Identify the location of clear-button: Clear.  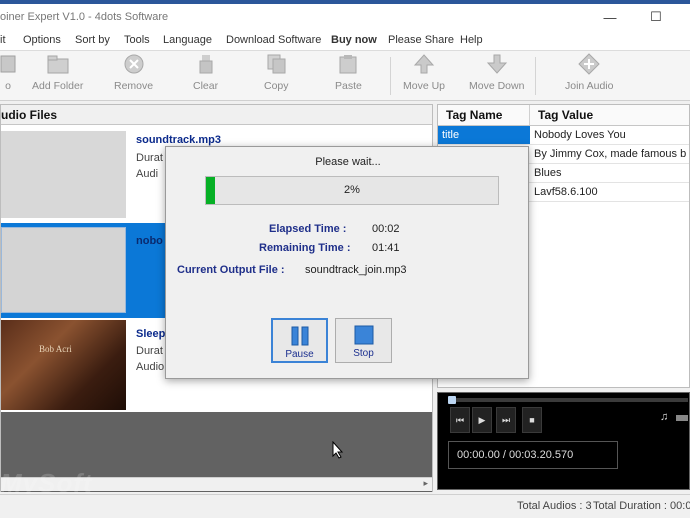
(205, 72).